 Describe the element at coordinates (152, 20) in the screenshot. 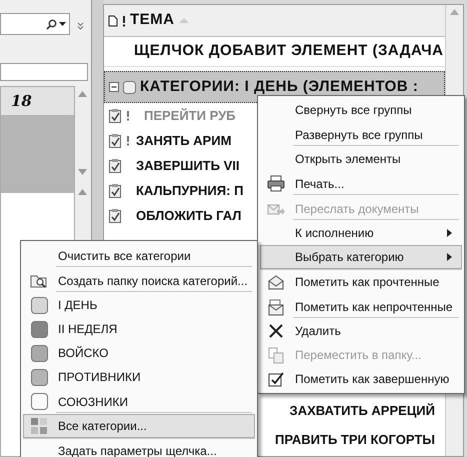

I see `column-title: ТЕМА` at that location.